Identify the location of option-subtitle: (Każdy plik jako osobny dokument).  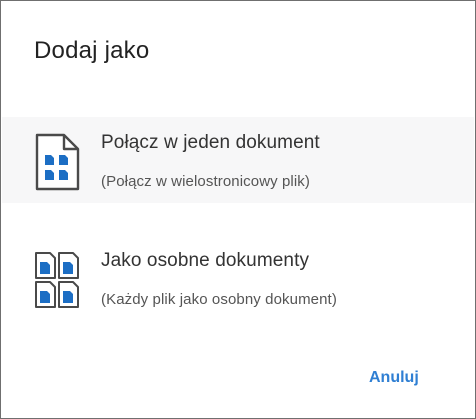
(219, 299).